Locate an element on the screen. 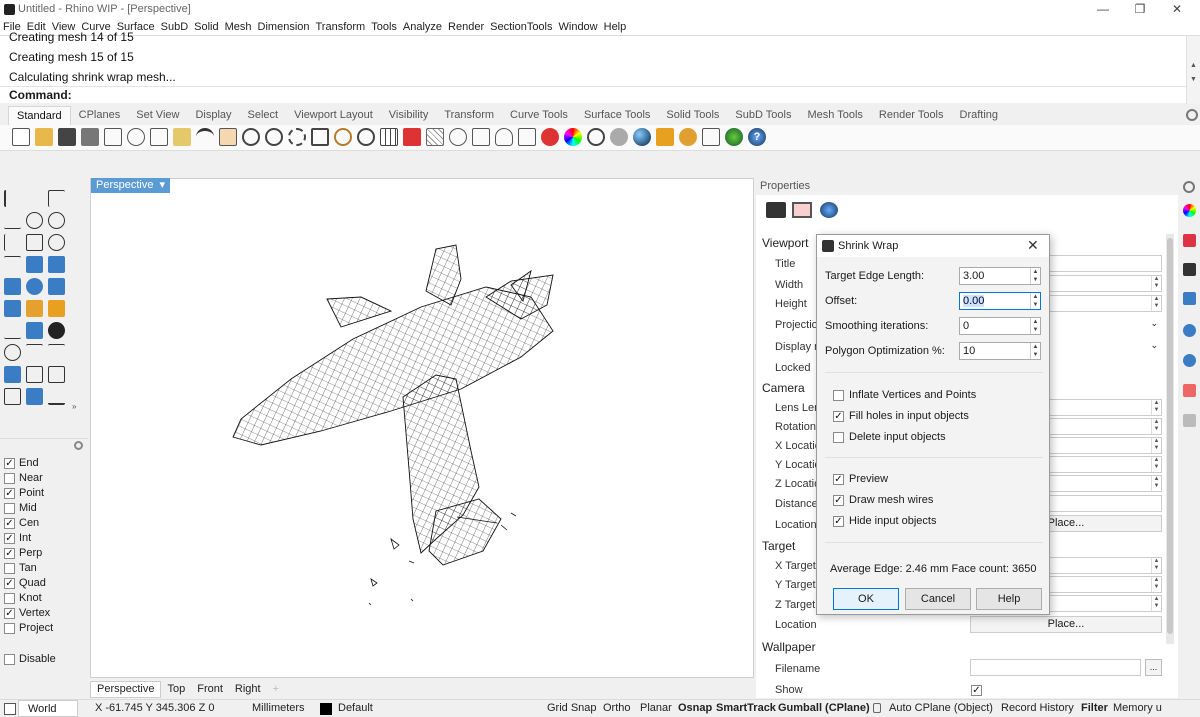  rotate-view-icon is located at coordinates (251, 137).